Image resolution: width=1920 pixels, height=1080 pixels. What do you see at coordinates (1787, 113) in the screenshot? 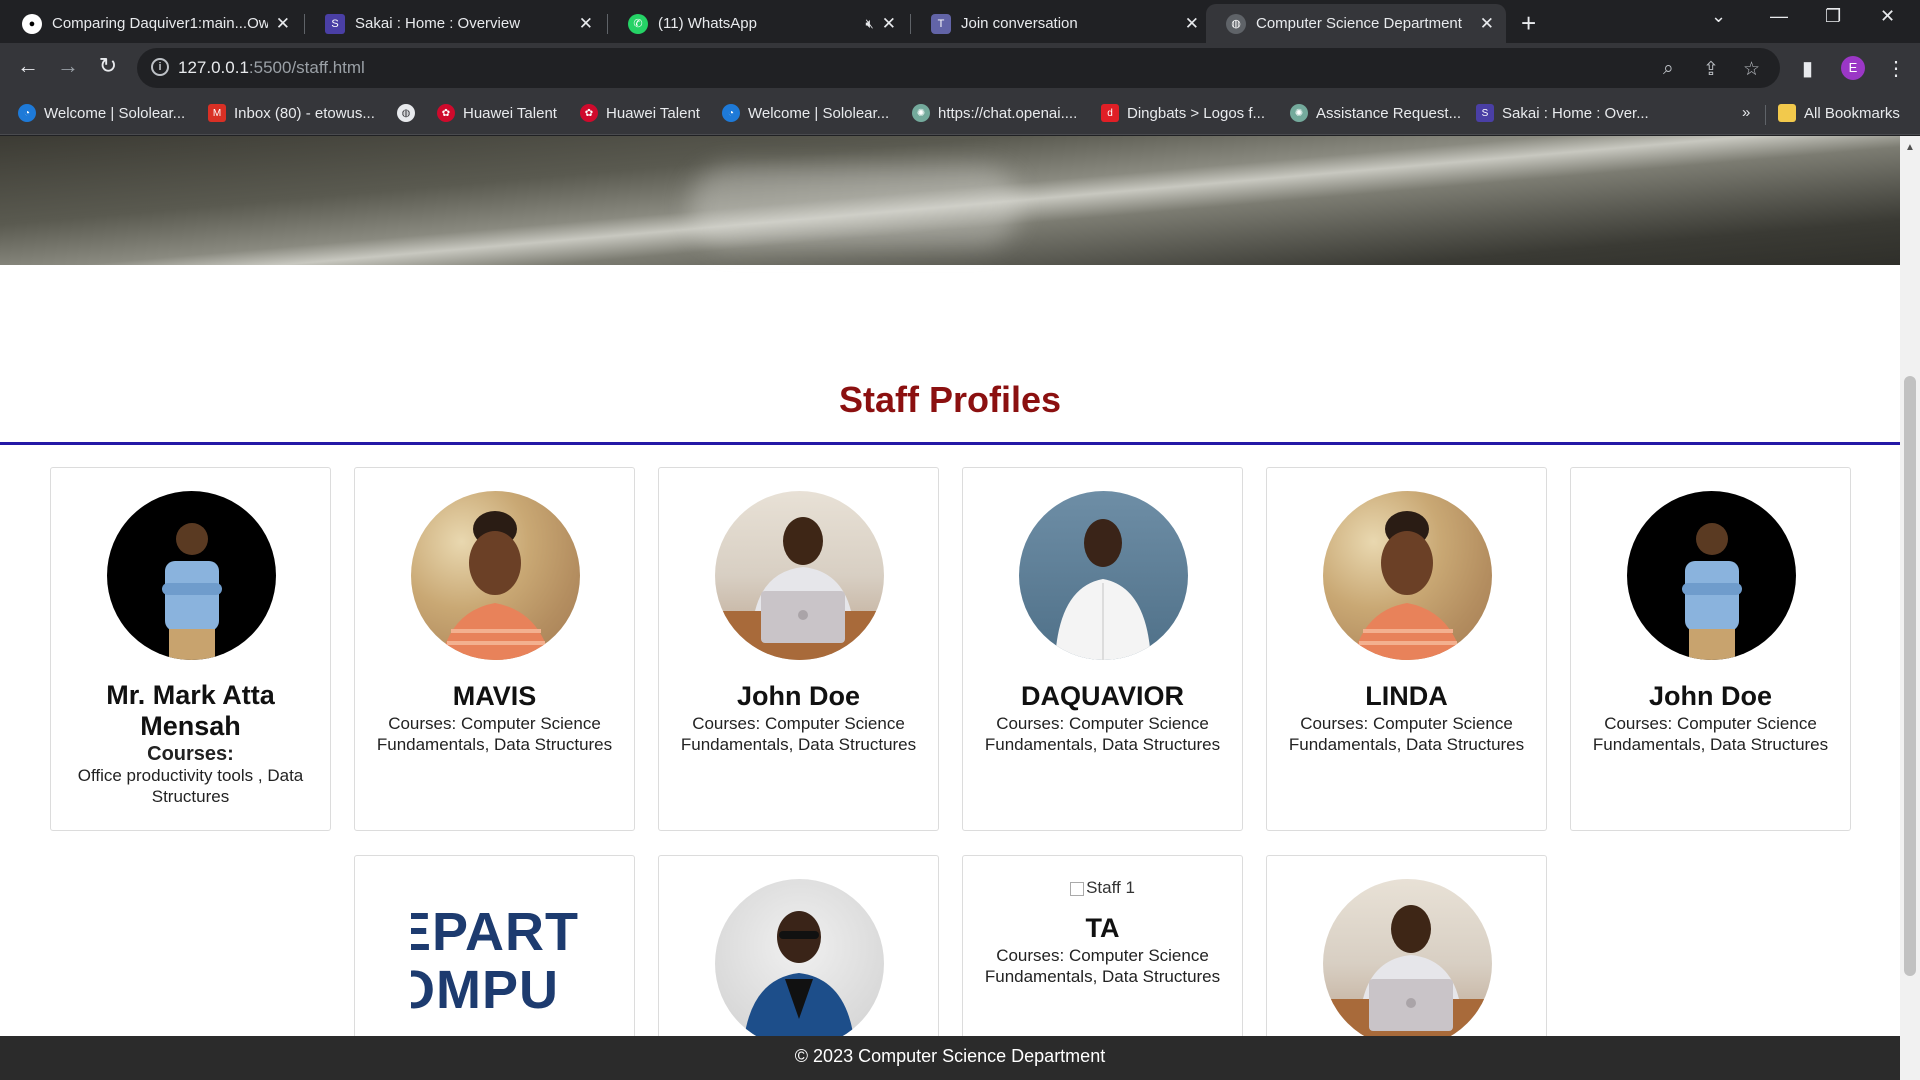
I see `folder-icon` at bounding box center [1787, 113].